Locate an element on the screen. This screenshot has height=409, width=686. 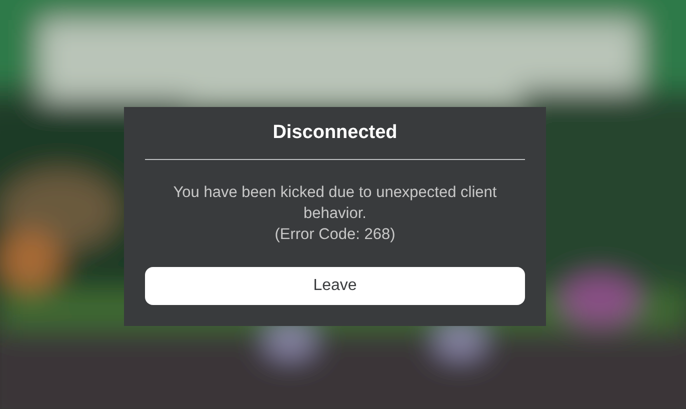
dialog-message: You have been kicked due to unexpected client behavior. is located at coordinates (335, 203).